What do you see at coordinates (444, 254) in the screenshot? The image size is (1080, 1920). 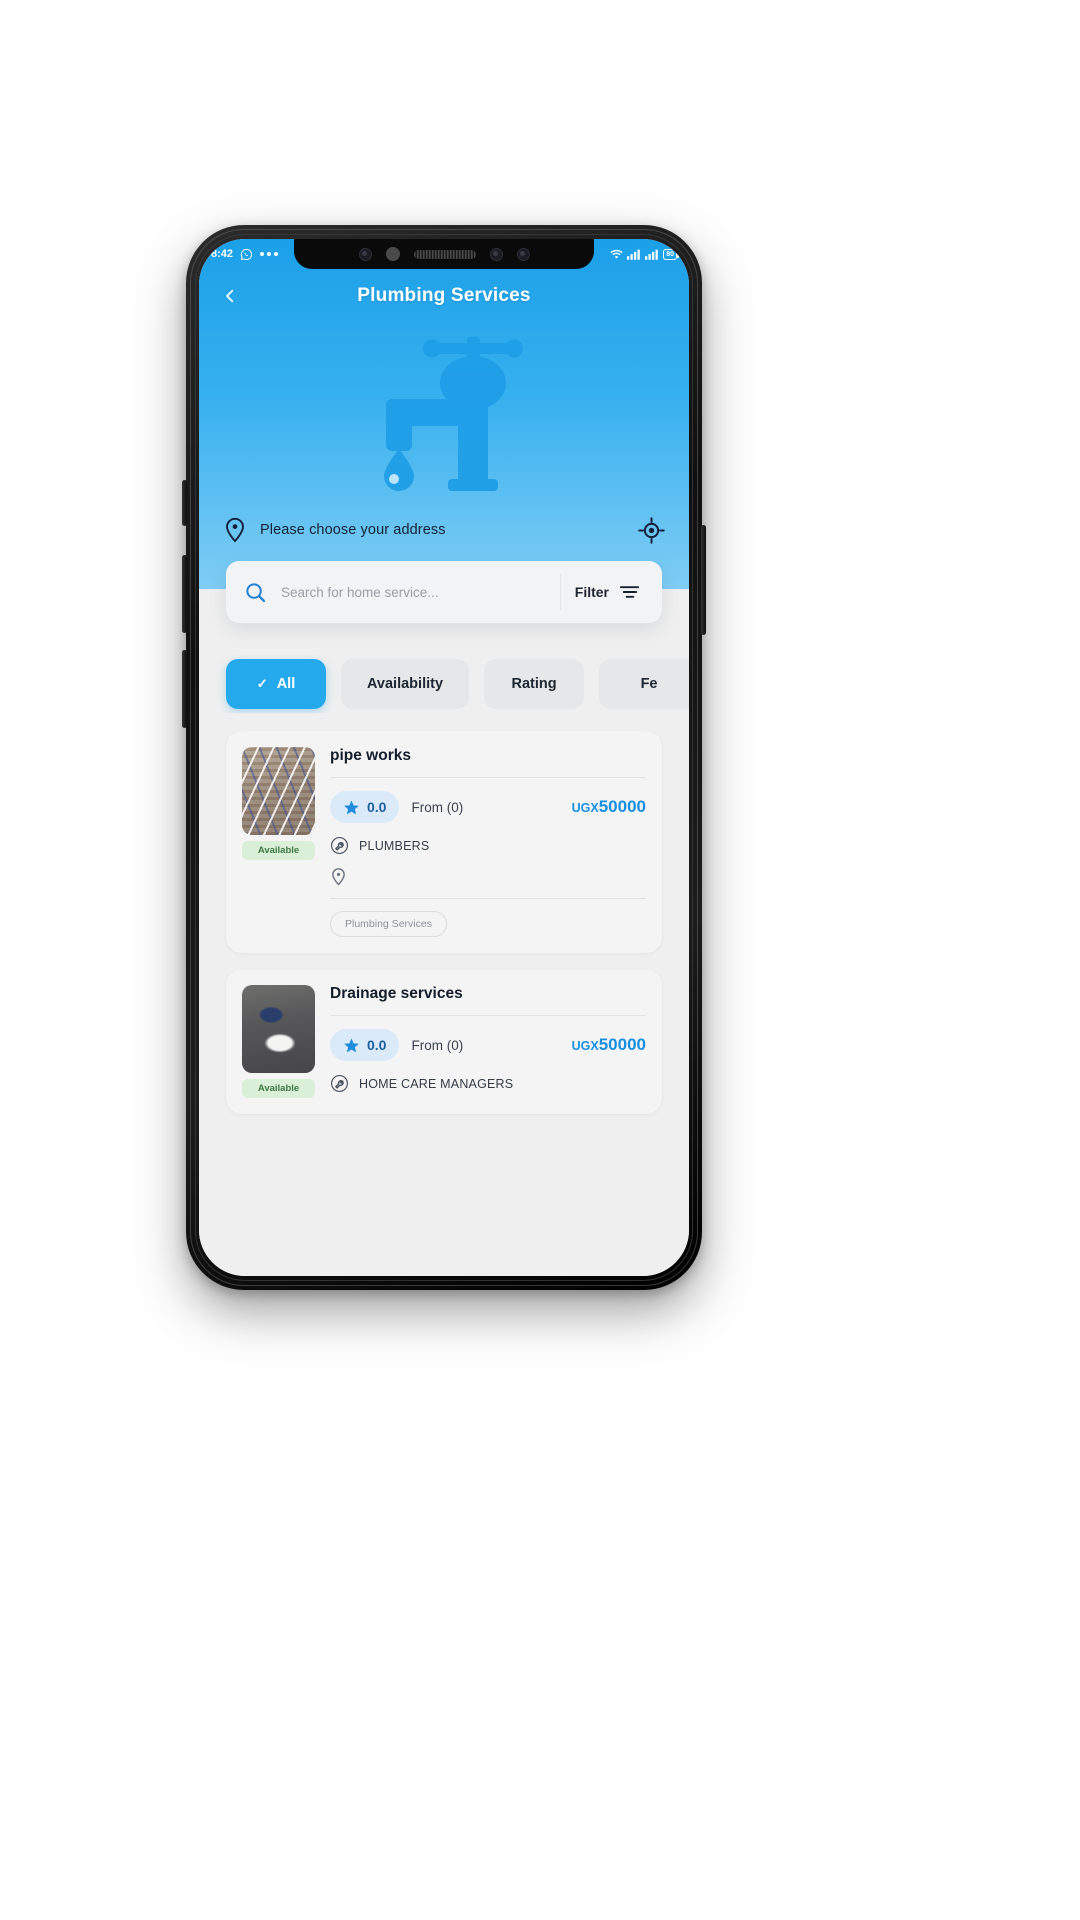 I see `status-bar: 8:42 80` at bounding box center [444, 254].